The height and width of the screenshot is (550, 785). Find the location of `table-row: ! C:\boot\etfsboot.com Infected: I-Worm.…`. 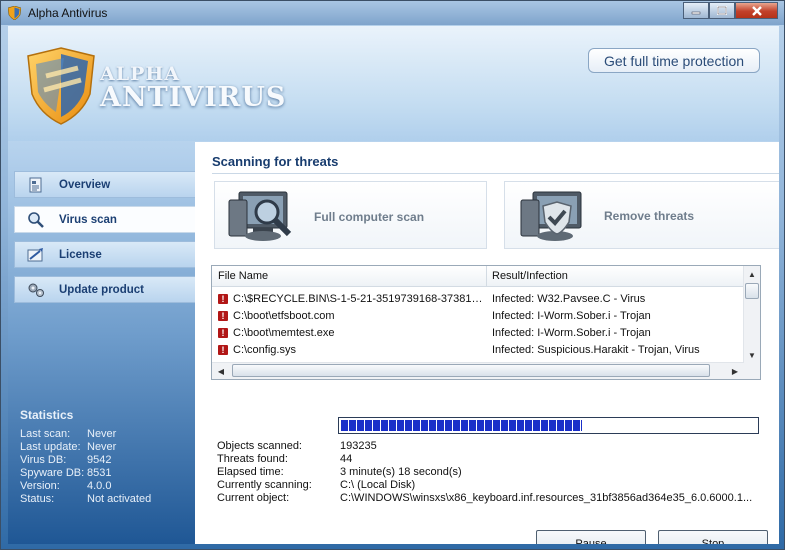

table-row: ! C:\boot\etfsboot.com Infected: I-Worm.… is located at coordinates (478, 316).